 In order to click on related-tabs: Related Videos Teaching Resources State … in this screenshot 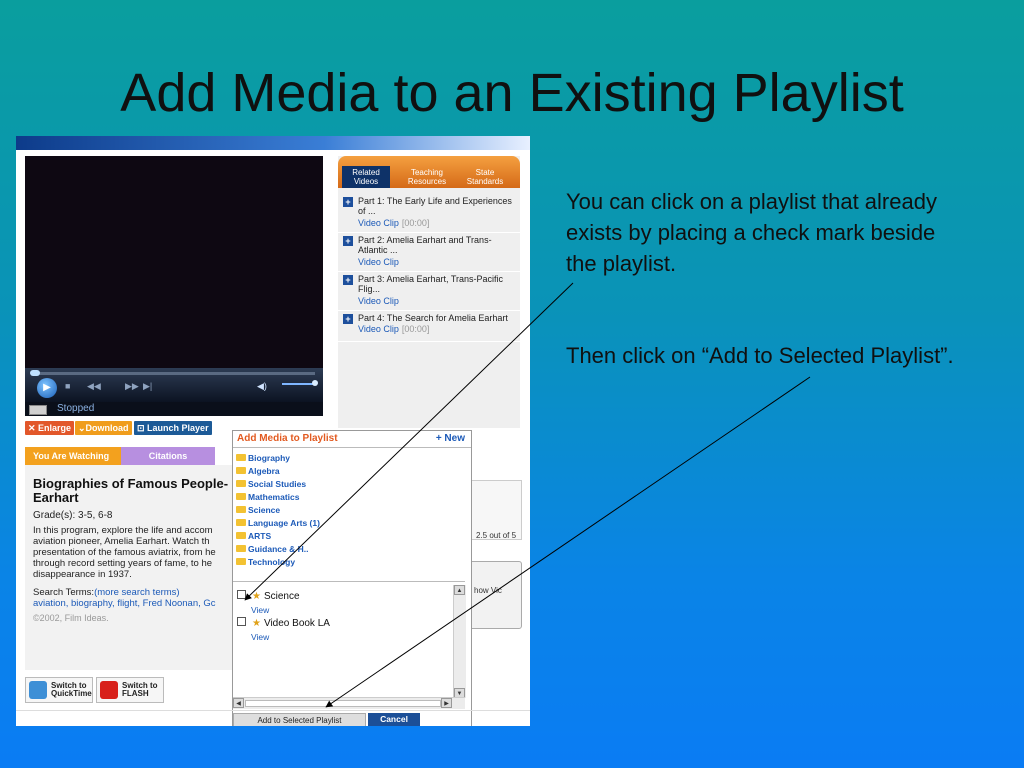, I will do `click(429, 172)`.